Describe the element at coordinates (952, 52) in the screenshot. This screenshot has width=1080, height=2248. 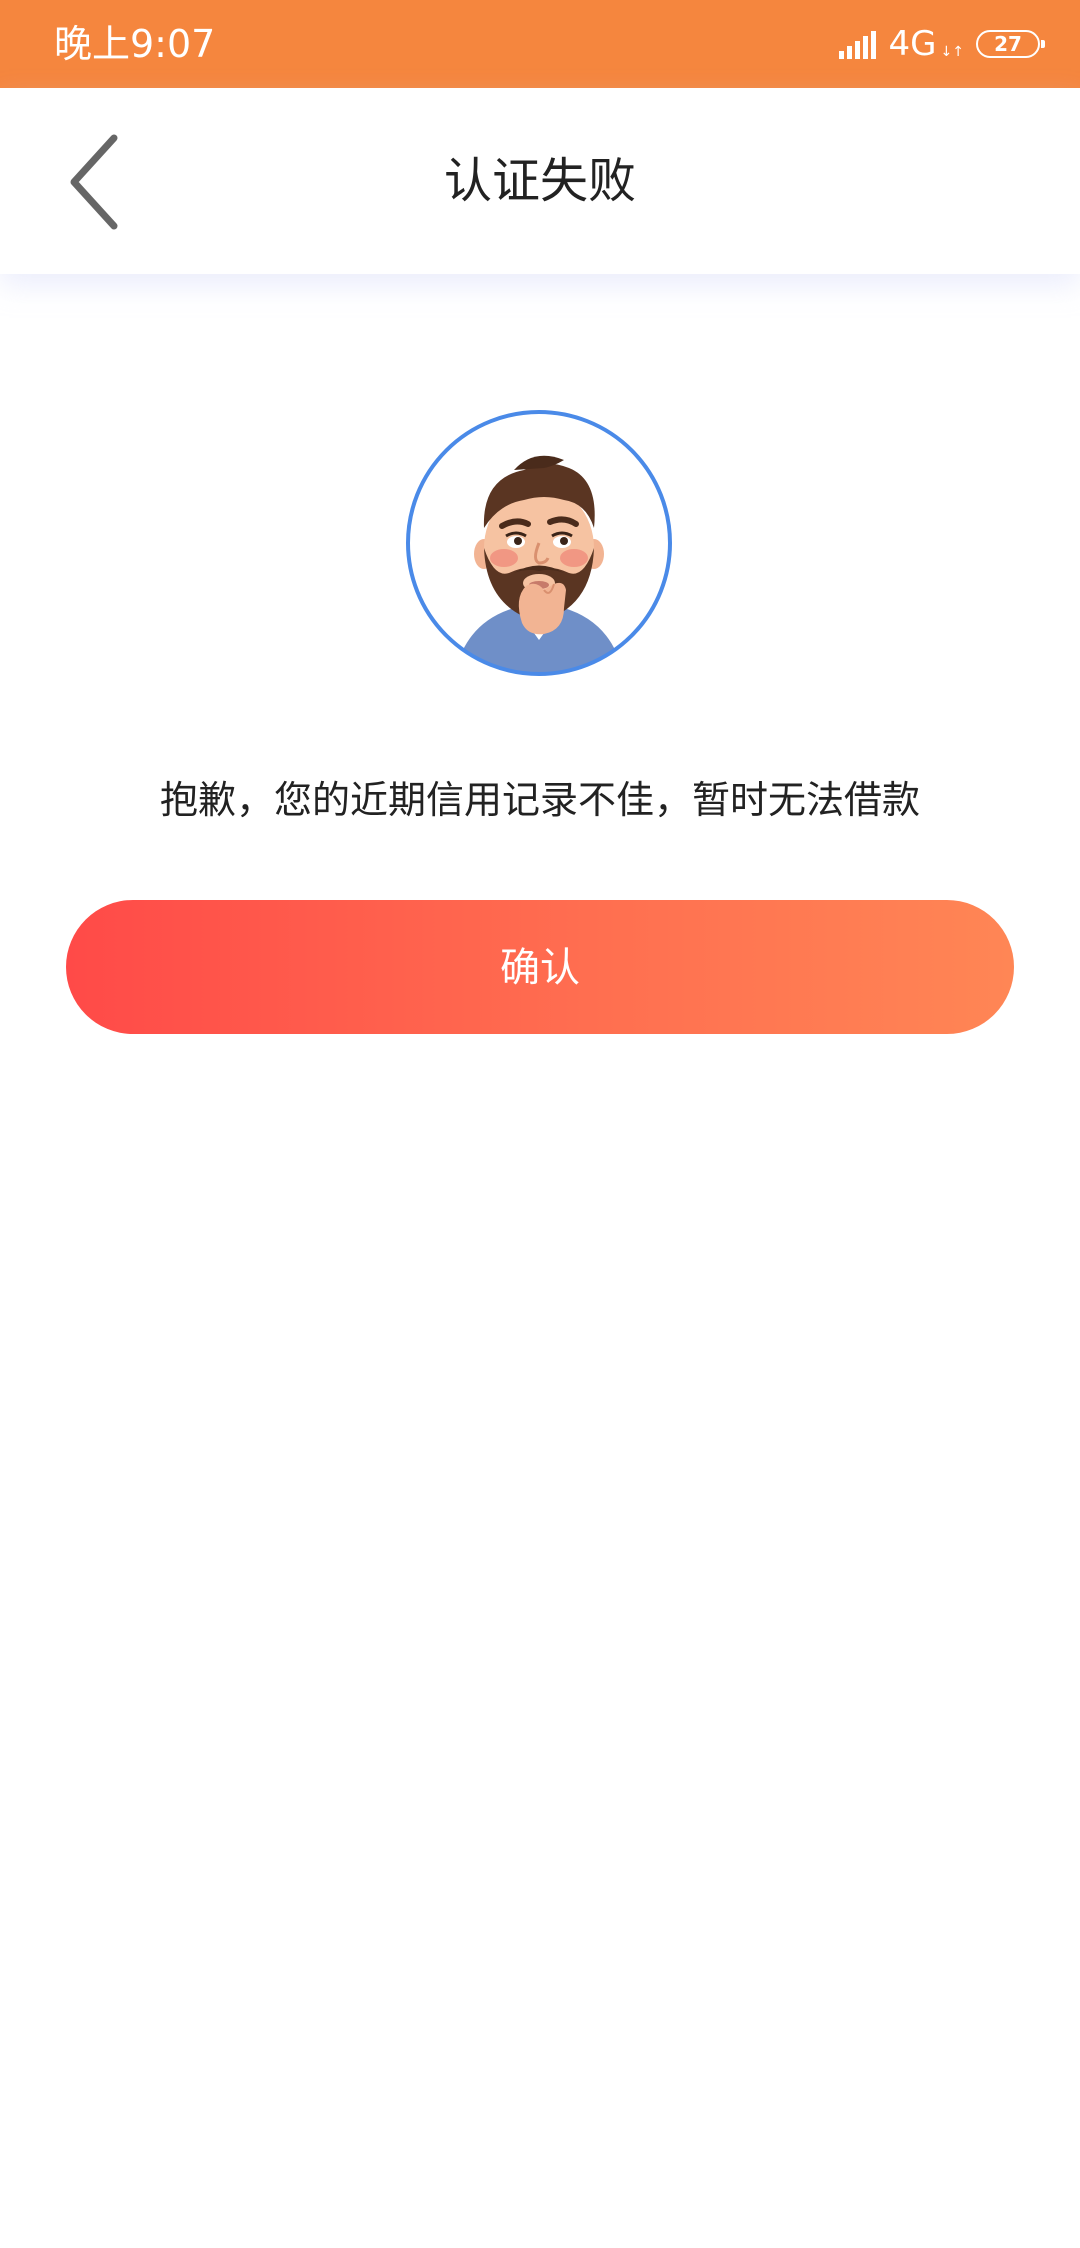
I see `data-activity-icon: ↓↑` at that location.